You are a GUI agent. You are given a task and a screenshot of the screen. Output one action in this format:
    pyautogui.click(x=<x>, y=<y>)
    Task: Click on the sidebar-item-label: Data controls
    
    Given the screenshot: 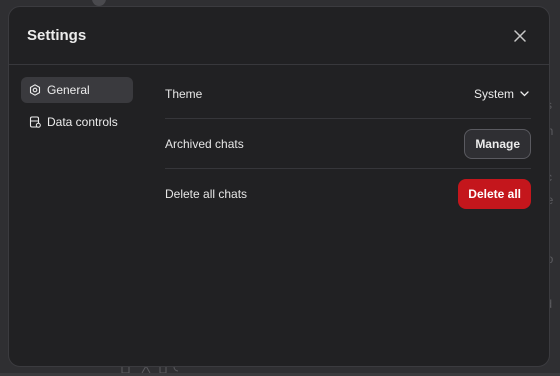 What is the action you would take?
    pyautogui.click(x=82, y=122)
    